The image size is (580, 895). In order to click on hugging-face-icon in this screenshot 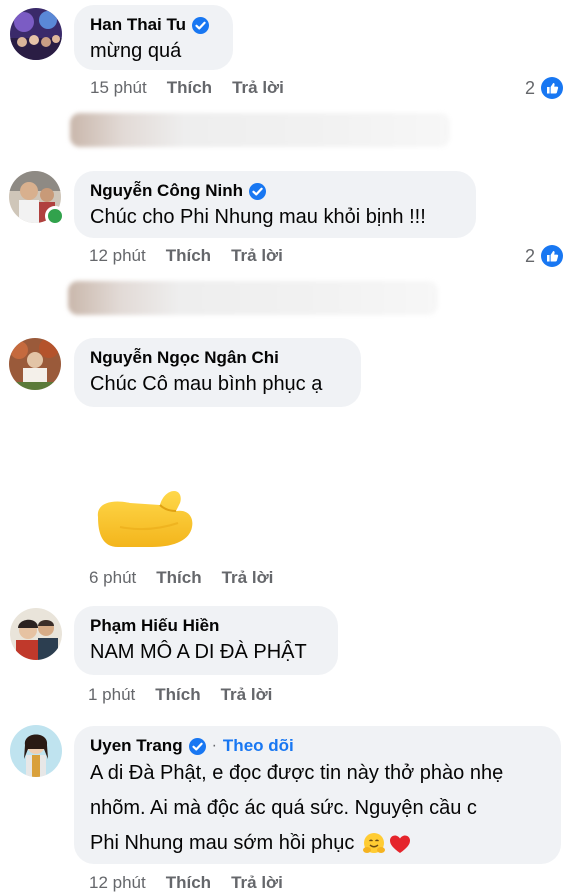, I will do `click(374, 844)`.